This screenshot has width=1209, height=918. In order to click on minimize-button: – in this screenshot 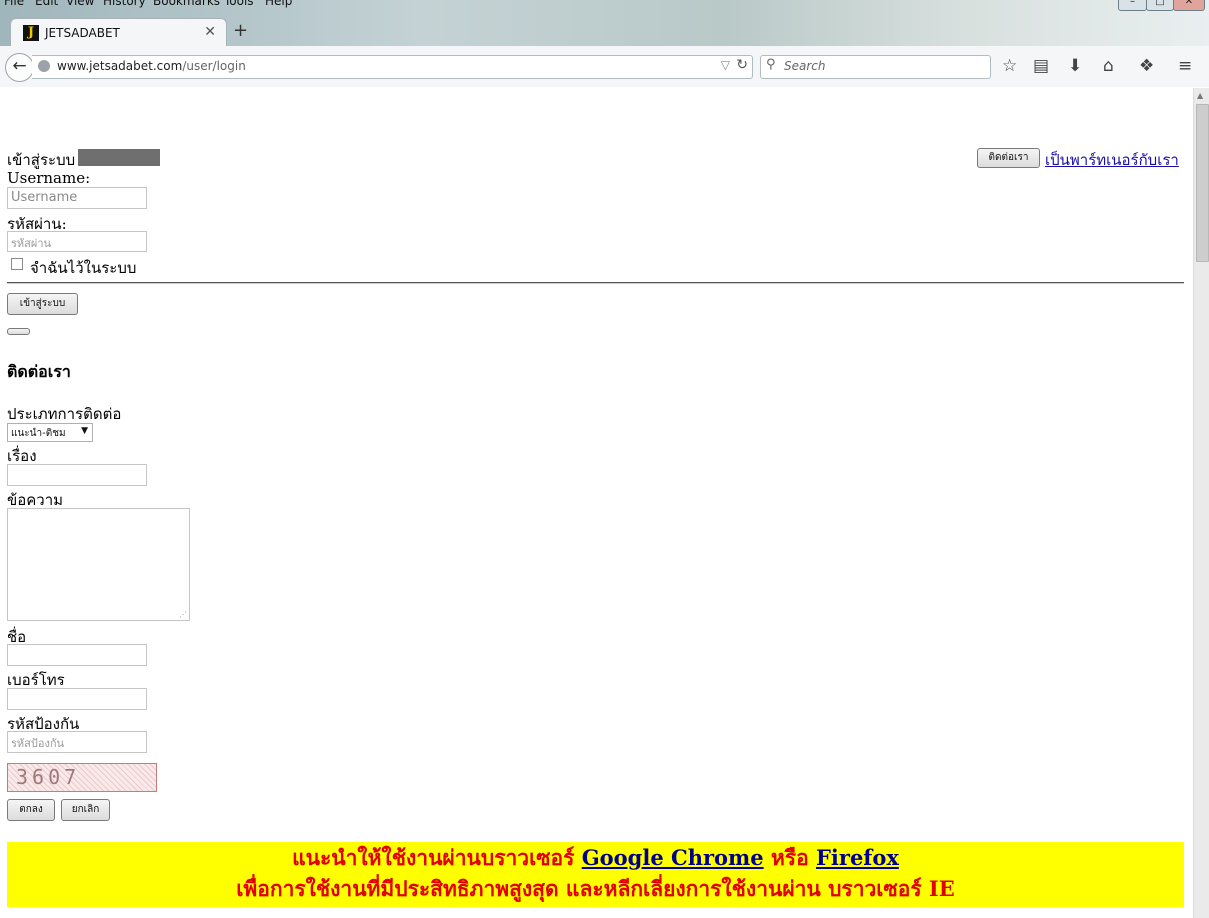, I will do `click(1132, 5)`.